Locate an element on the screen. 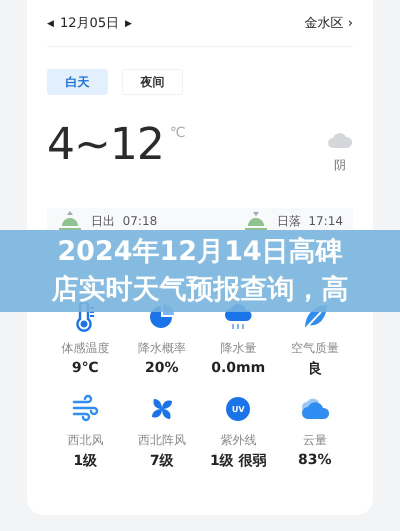  metric-value: 0.0mm is located at coordinates (238, 368).